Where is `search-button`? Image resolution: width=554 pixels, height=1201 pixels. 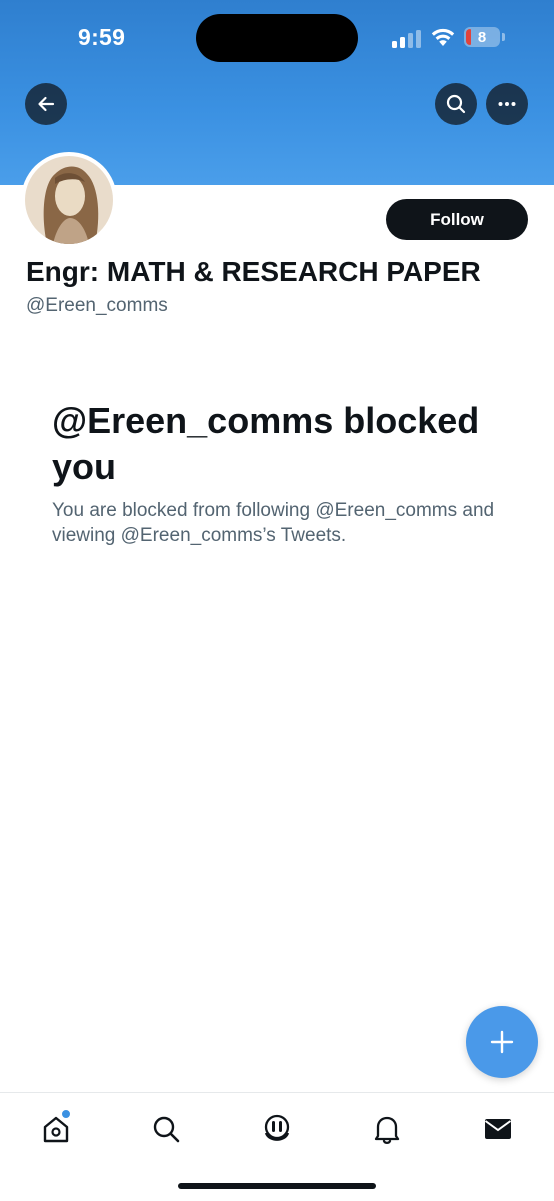 search-button is located at coordinates (456, 104).